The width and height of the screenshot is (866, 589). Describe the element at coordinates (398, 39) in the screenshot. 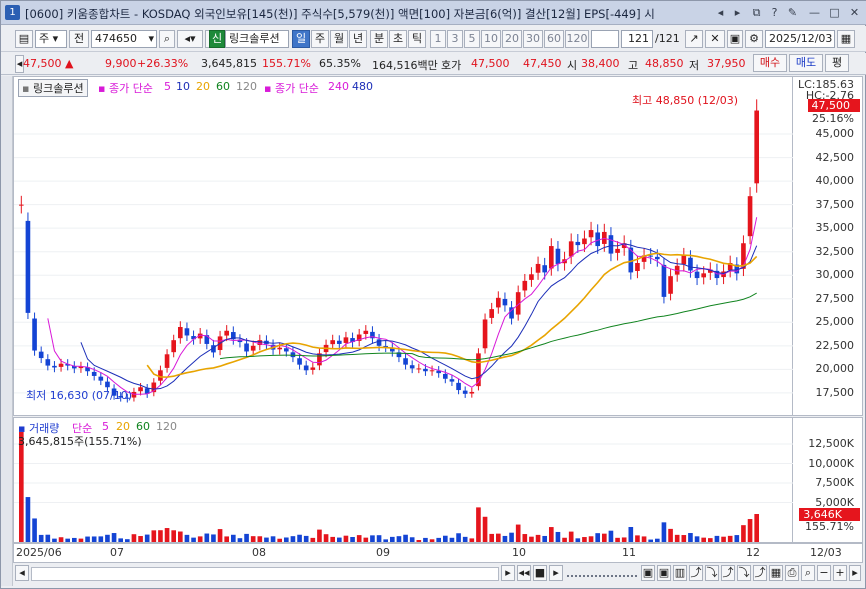

I see `tab-second: 초` at that location.